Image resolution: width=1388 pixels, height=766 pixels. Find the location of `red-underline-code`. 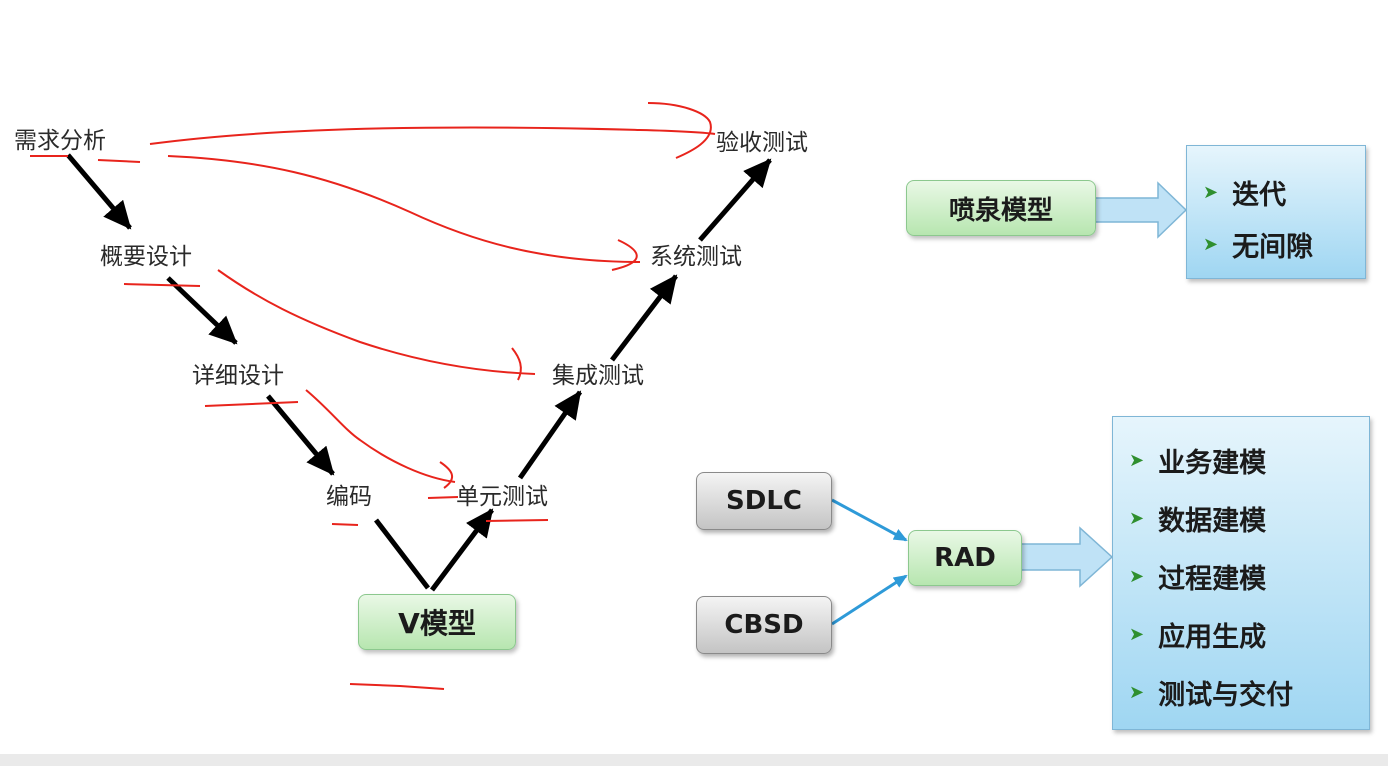

red-underline-code is located at coordinates (345, 524).